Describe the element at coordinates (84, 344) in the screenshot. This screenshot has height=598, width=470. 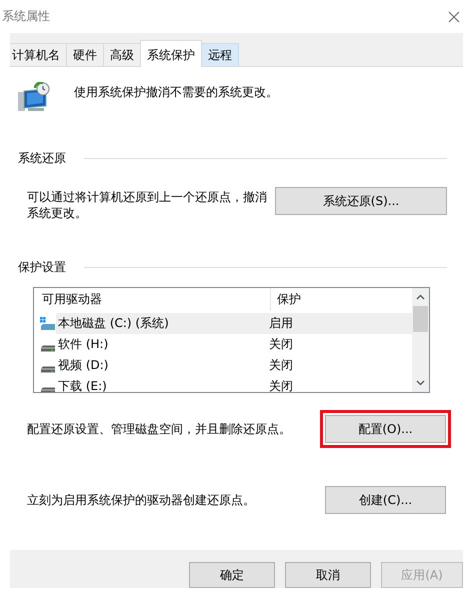
I see `drive-name: 软件 (H:)` at that location.